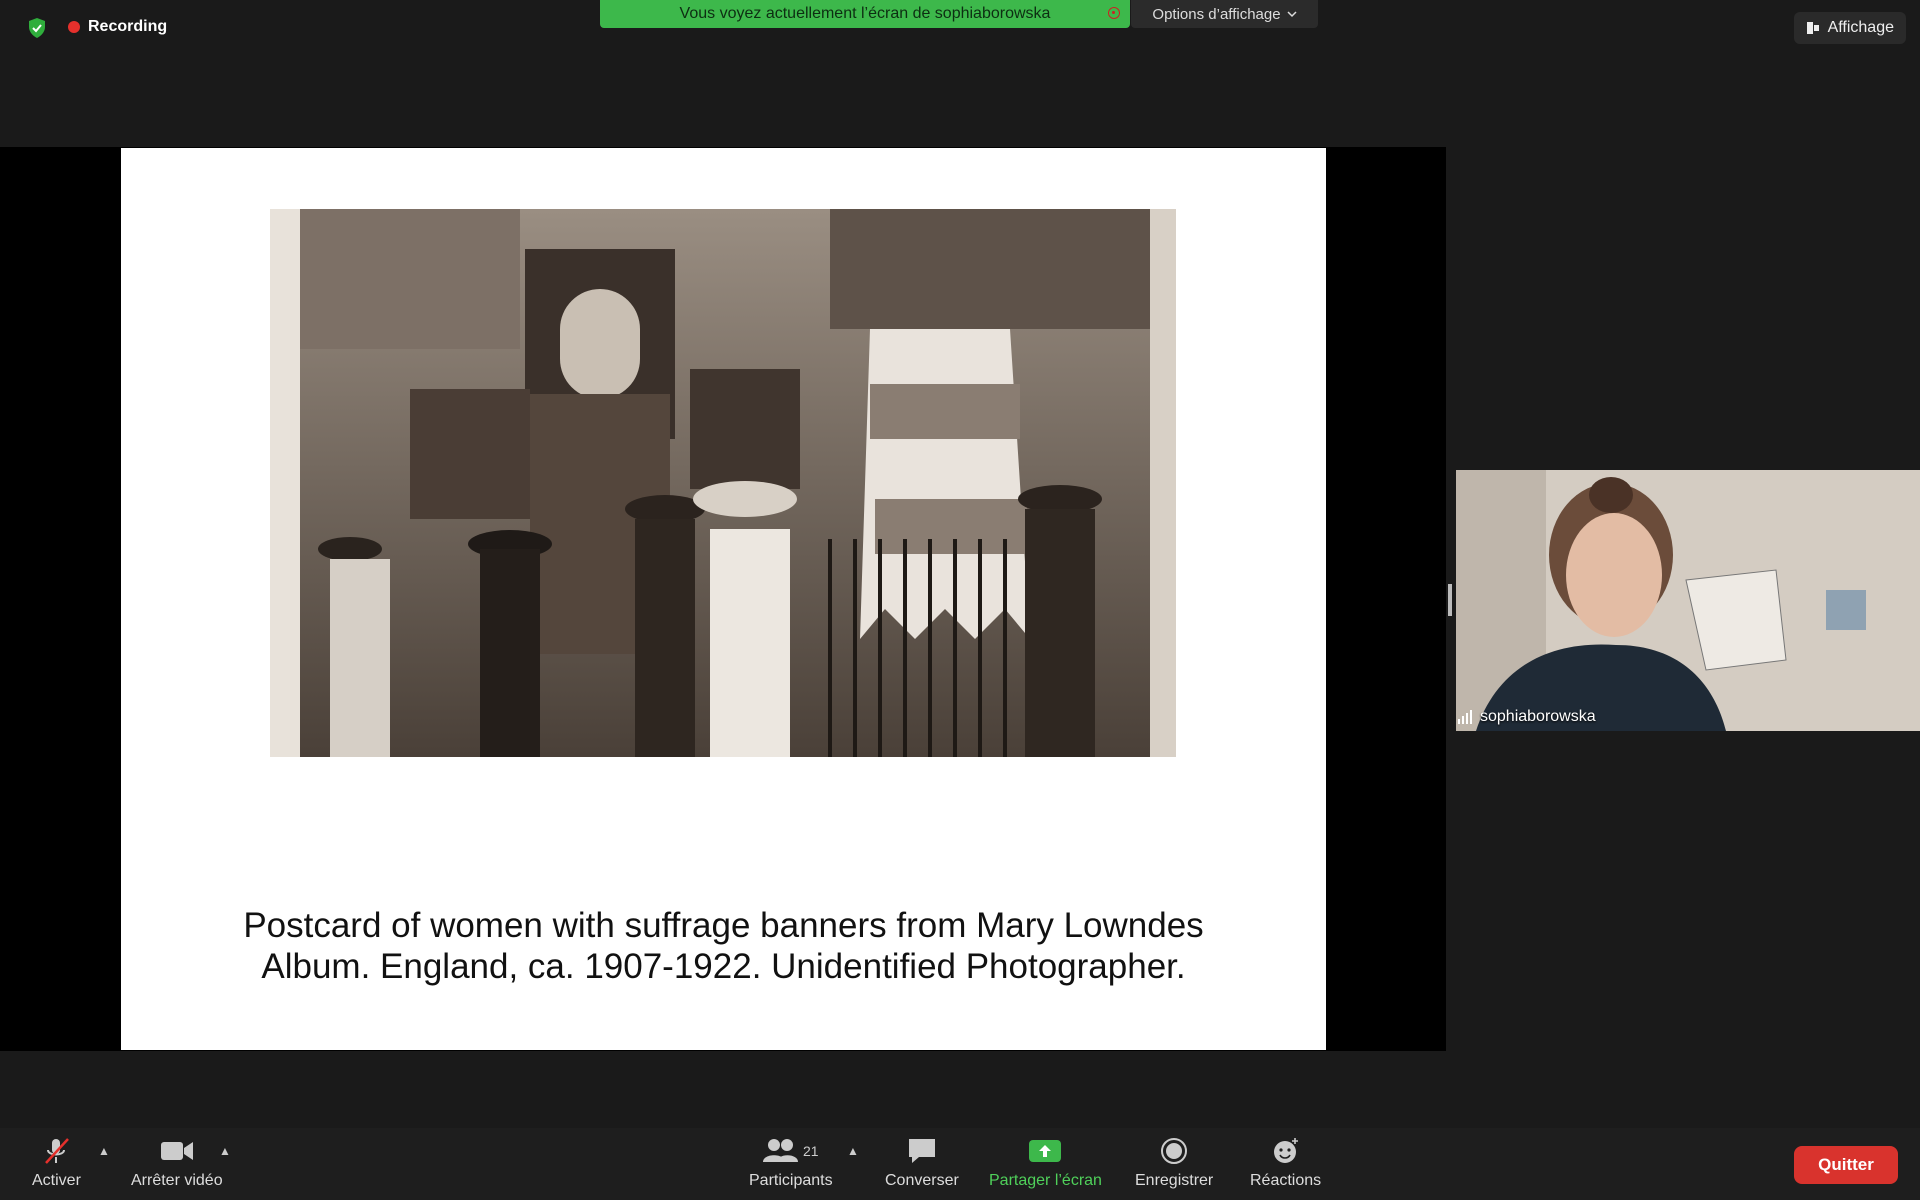 This screenshot has height=1200, width=1920. I want to click on unmute-button: Activer, so click(56, 1163).